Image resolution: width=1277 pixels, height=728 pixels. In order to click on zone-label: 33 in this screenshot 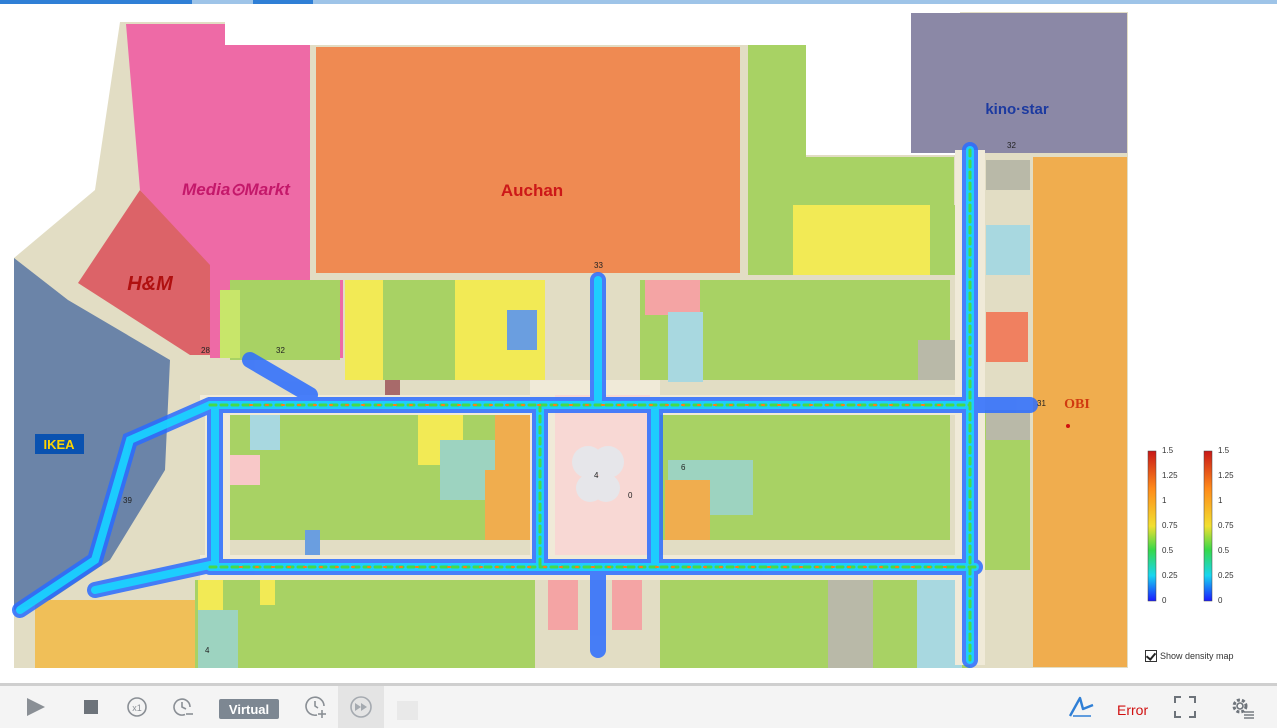, I will do `click(598, 265)`.